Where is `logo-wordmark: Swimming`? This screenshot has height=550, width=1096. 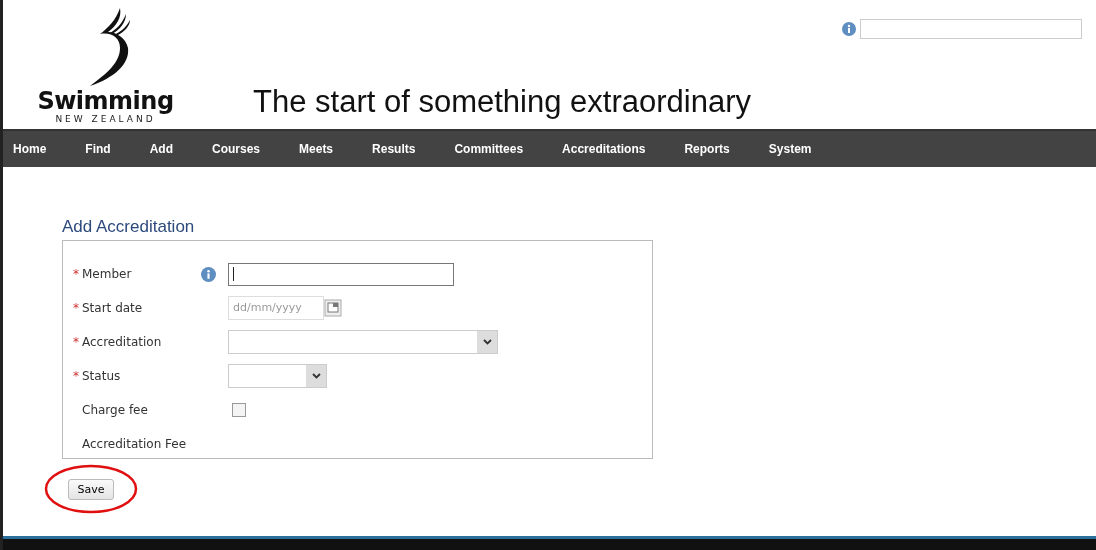
logo-wordmark: Swimming is located at coordinates (105, 101).